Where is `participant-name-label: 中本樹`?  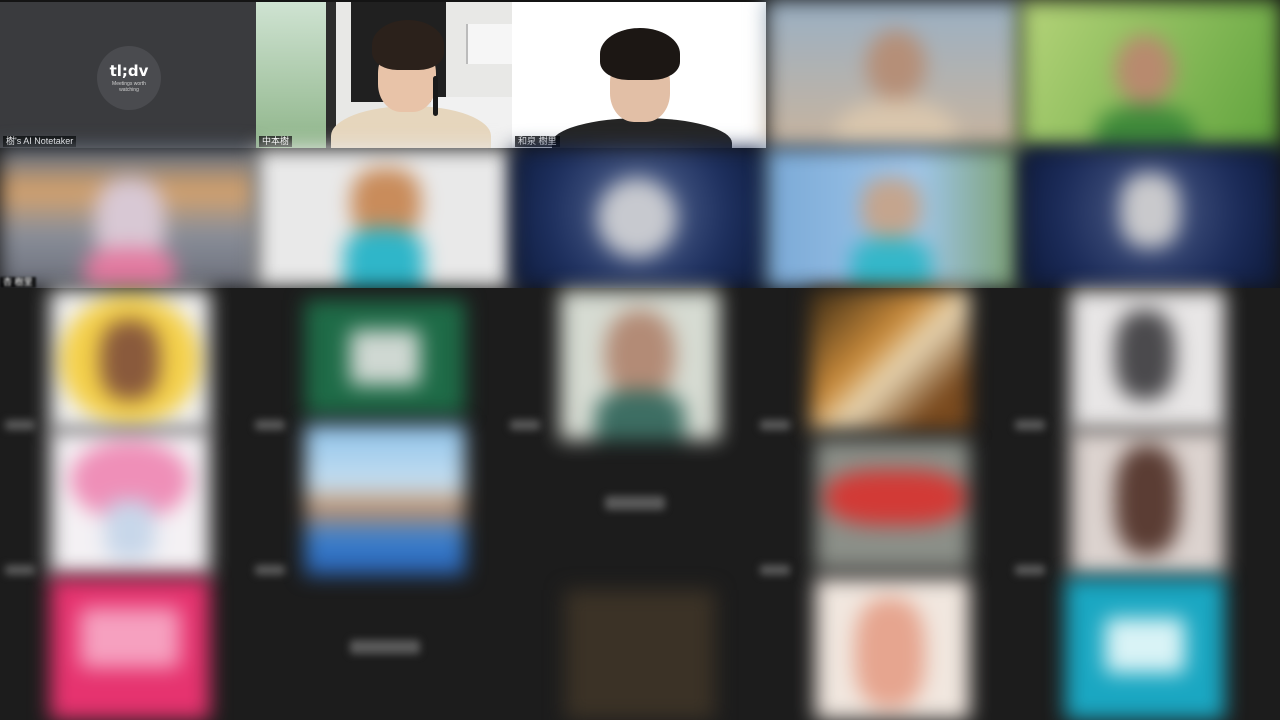
participant-name-label: 中本樹 is located at coordinates (276, 141).